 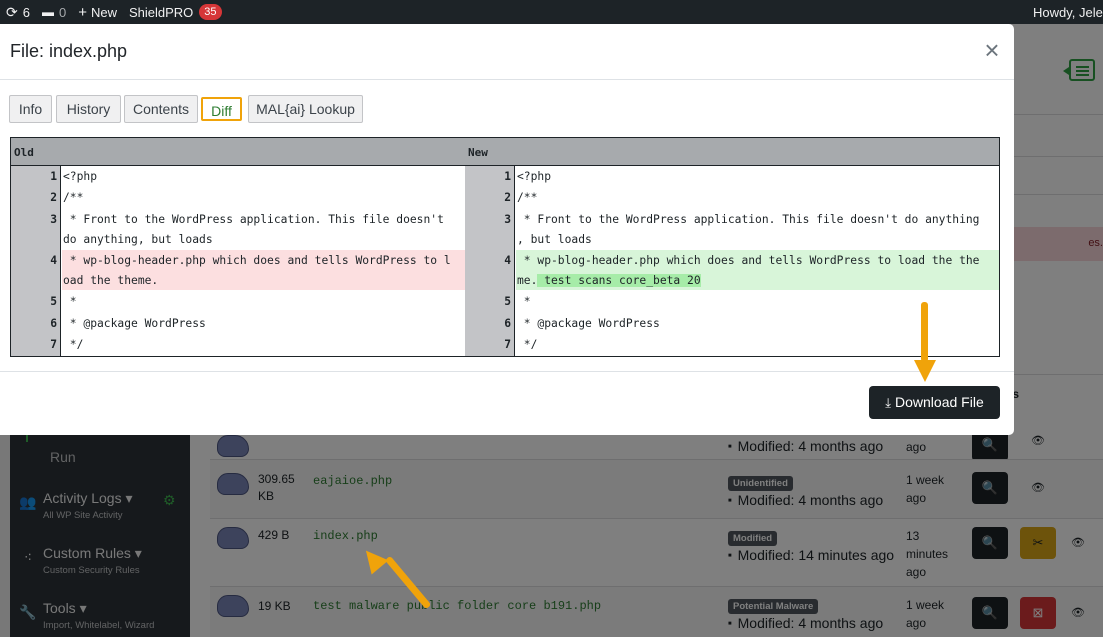 I want to click on tab-diff: Diff, so click(x=221, y=109).